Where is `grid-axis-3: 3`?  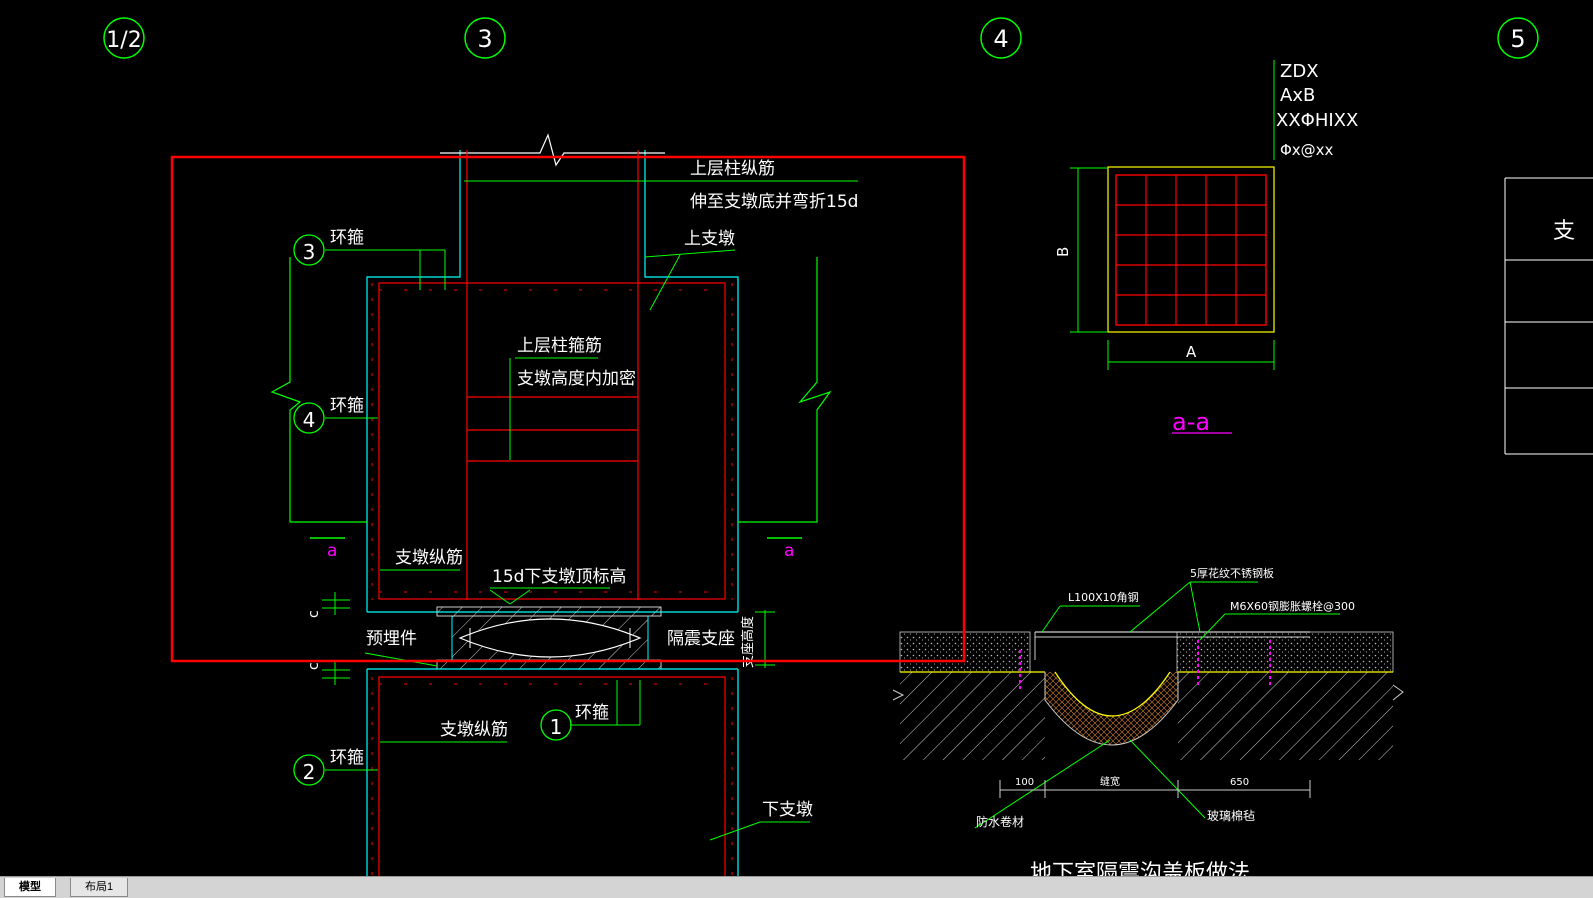 grid-axis-3: 3 is located at coordinates (485, 38).